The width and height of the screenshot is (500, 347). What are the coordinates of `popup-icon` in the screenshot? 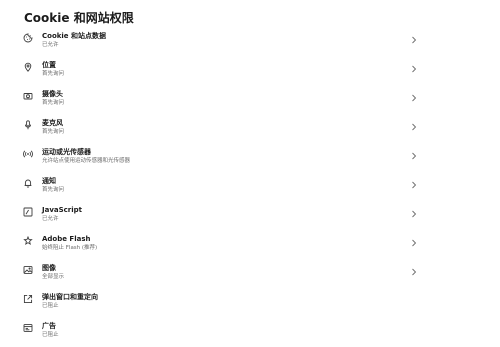 It's located at (28, 299).